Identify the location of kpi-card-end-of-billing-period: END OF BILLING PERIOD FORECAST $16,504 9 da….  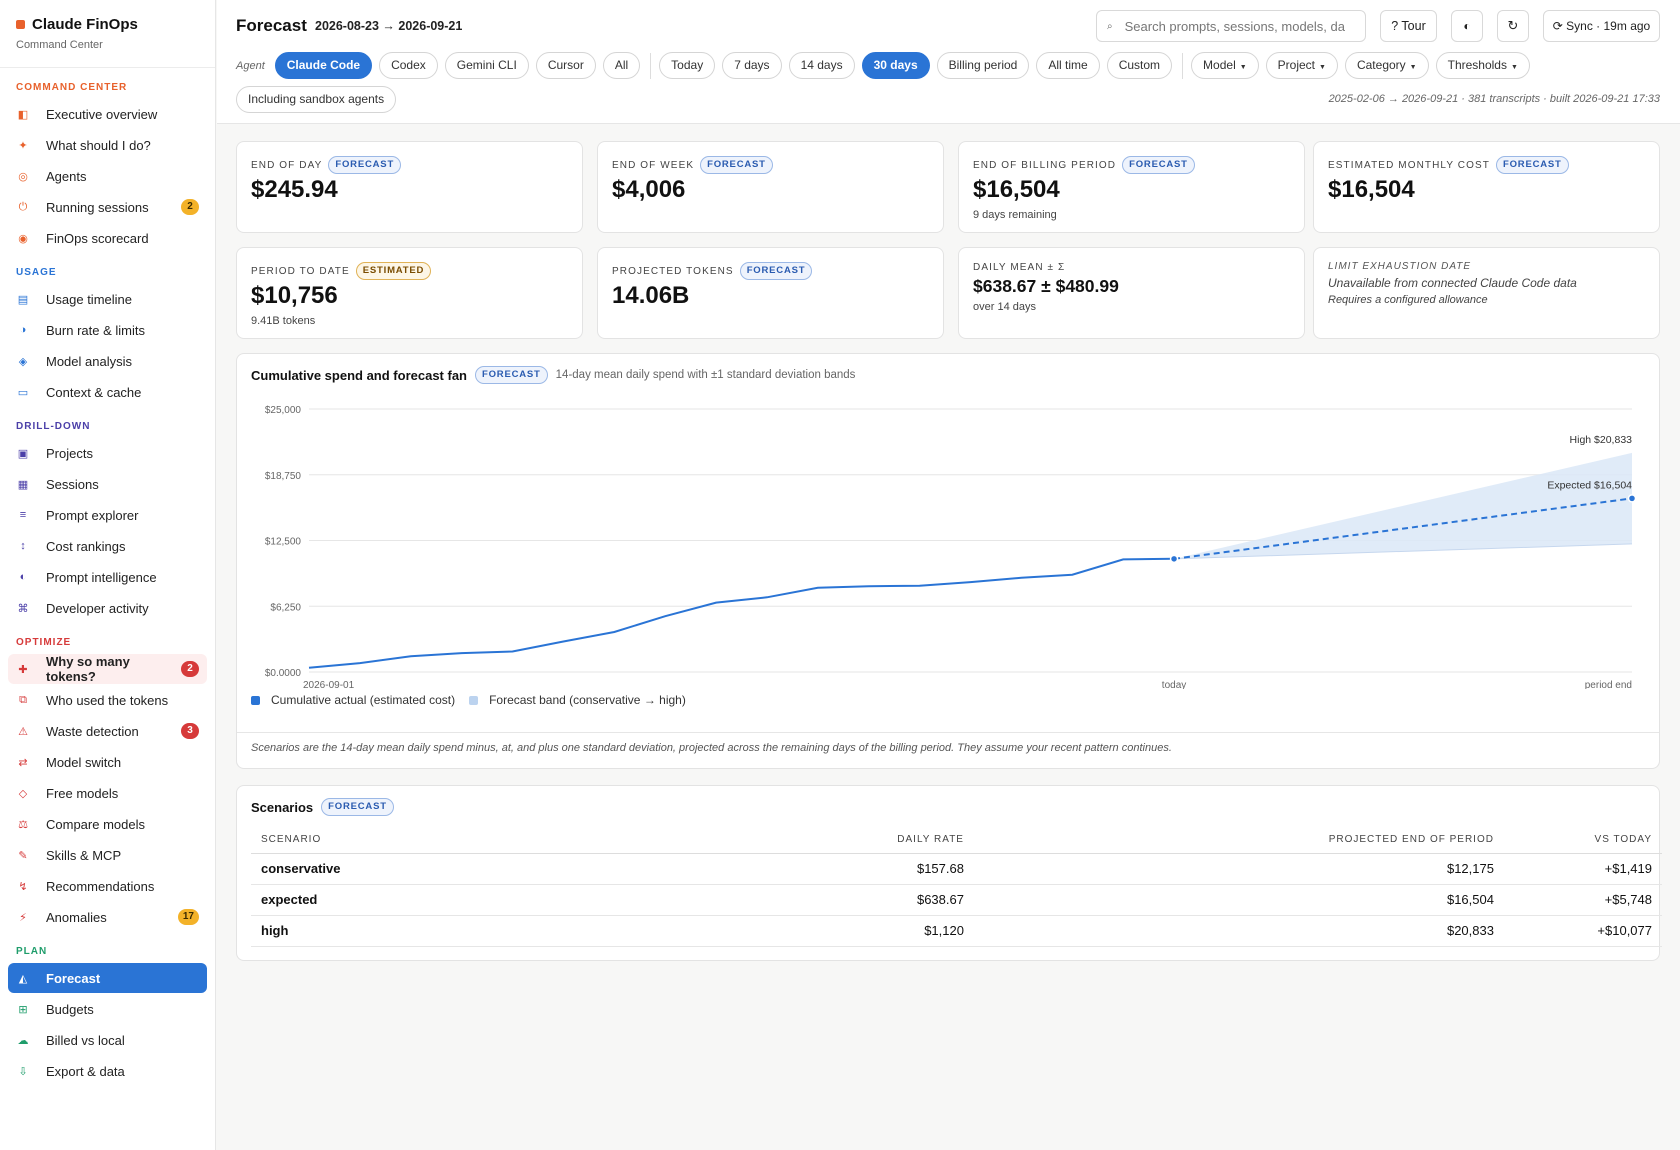
(1131, 187).